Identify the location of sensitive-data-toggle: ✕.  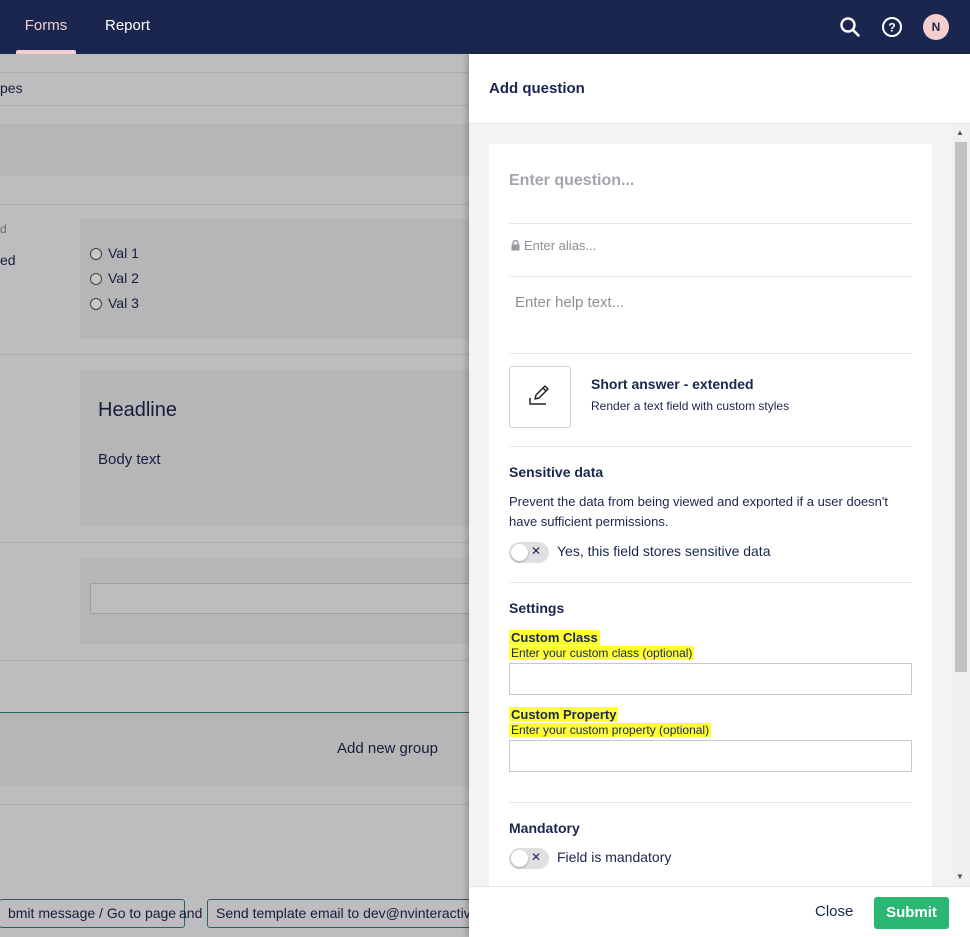
(529, 552).